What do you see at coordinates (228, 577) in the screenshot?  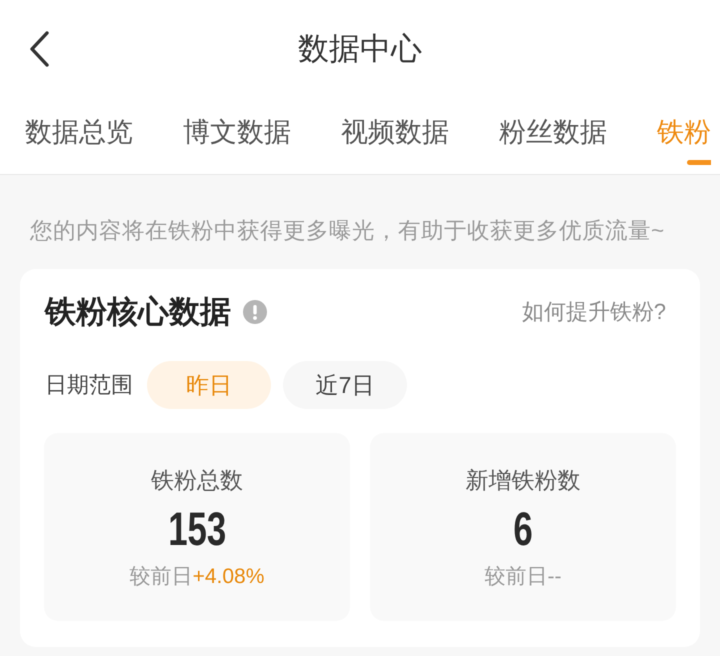 I see `compare-change: +4.08%` at bounding box center [228, 577].